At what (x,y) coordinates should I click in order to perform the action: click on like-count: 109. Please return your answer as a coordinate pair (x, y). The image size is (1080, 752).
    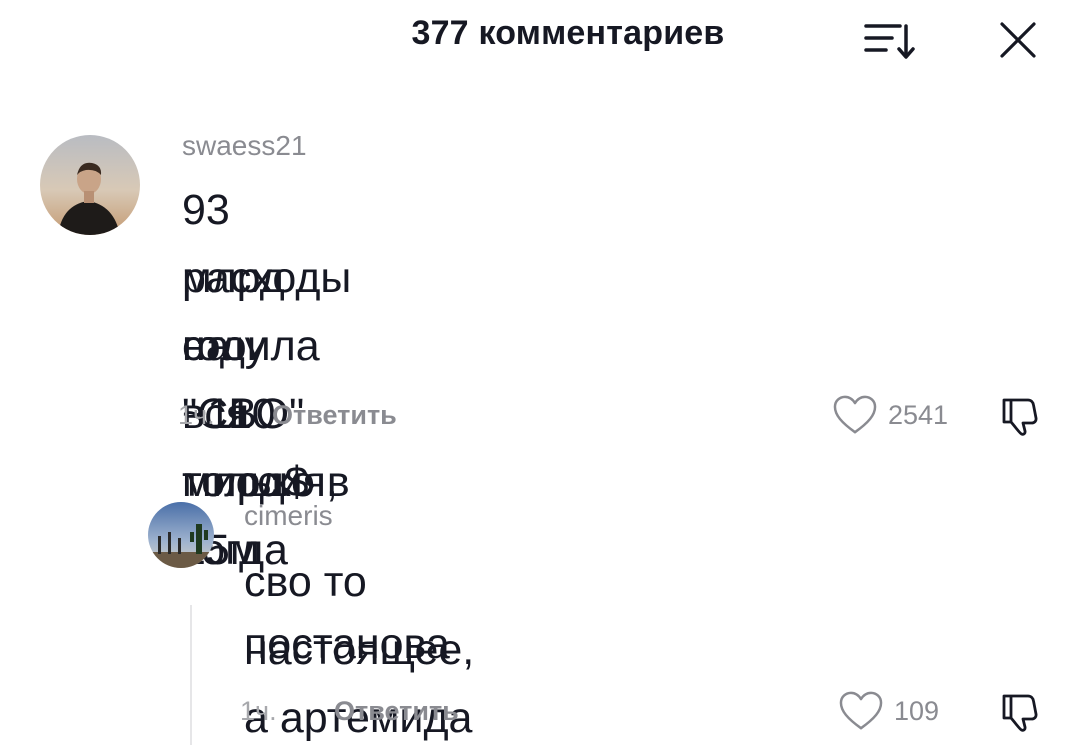
    Looking at the image, I should click on (917, 711).